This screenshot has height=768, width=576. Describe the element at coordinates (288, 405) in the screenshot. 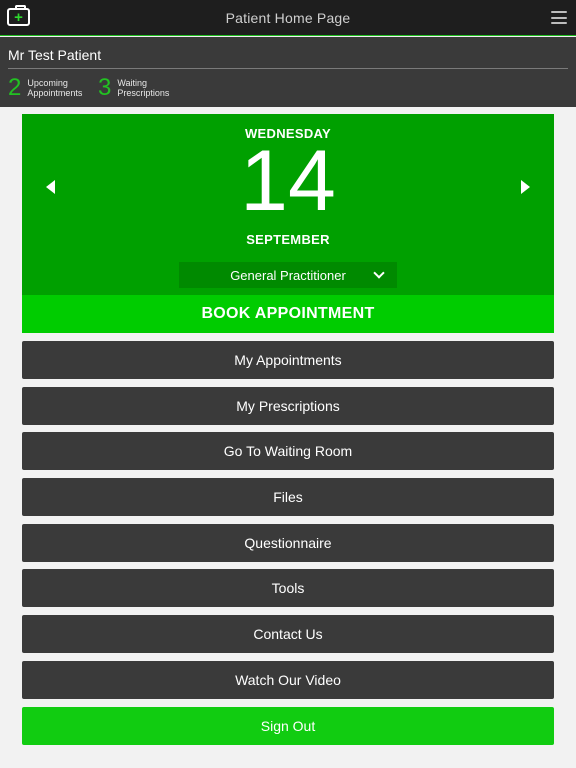

I see `my-prescriptions-button: My Prescriptions` at that location.